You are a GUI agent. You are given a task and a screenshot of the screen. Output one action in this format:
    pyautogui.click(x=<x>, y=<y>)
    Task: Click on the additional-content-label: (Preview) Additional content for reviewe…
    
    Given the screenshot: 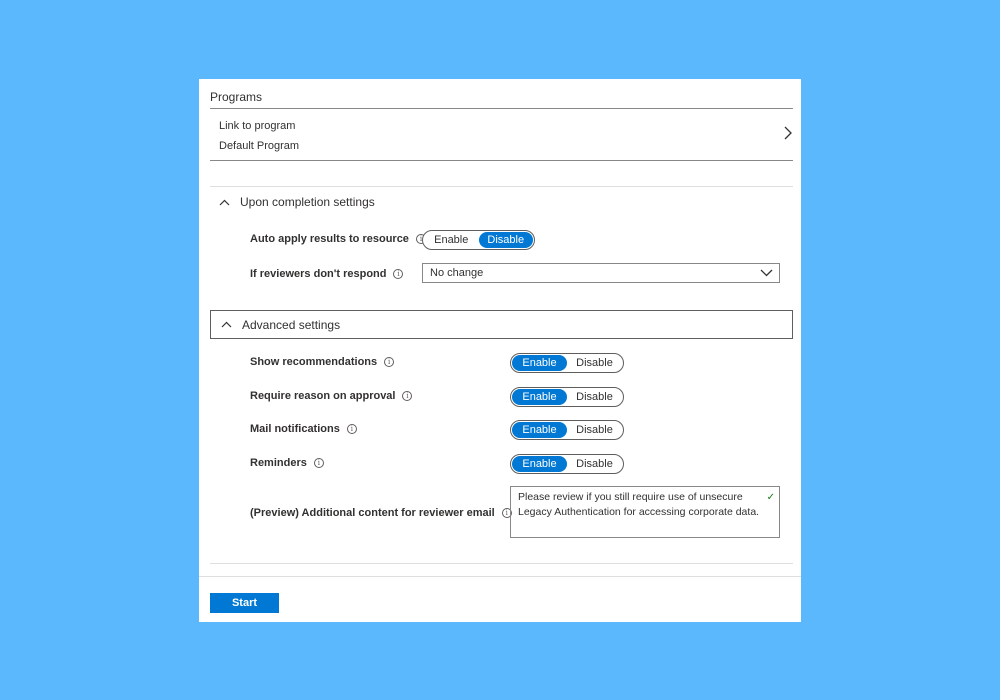 What is the action you would take?
    pyautogui.click(x=372, y=513)
    